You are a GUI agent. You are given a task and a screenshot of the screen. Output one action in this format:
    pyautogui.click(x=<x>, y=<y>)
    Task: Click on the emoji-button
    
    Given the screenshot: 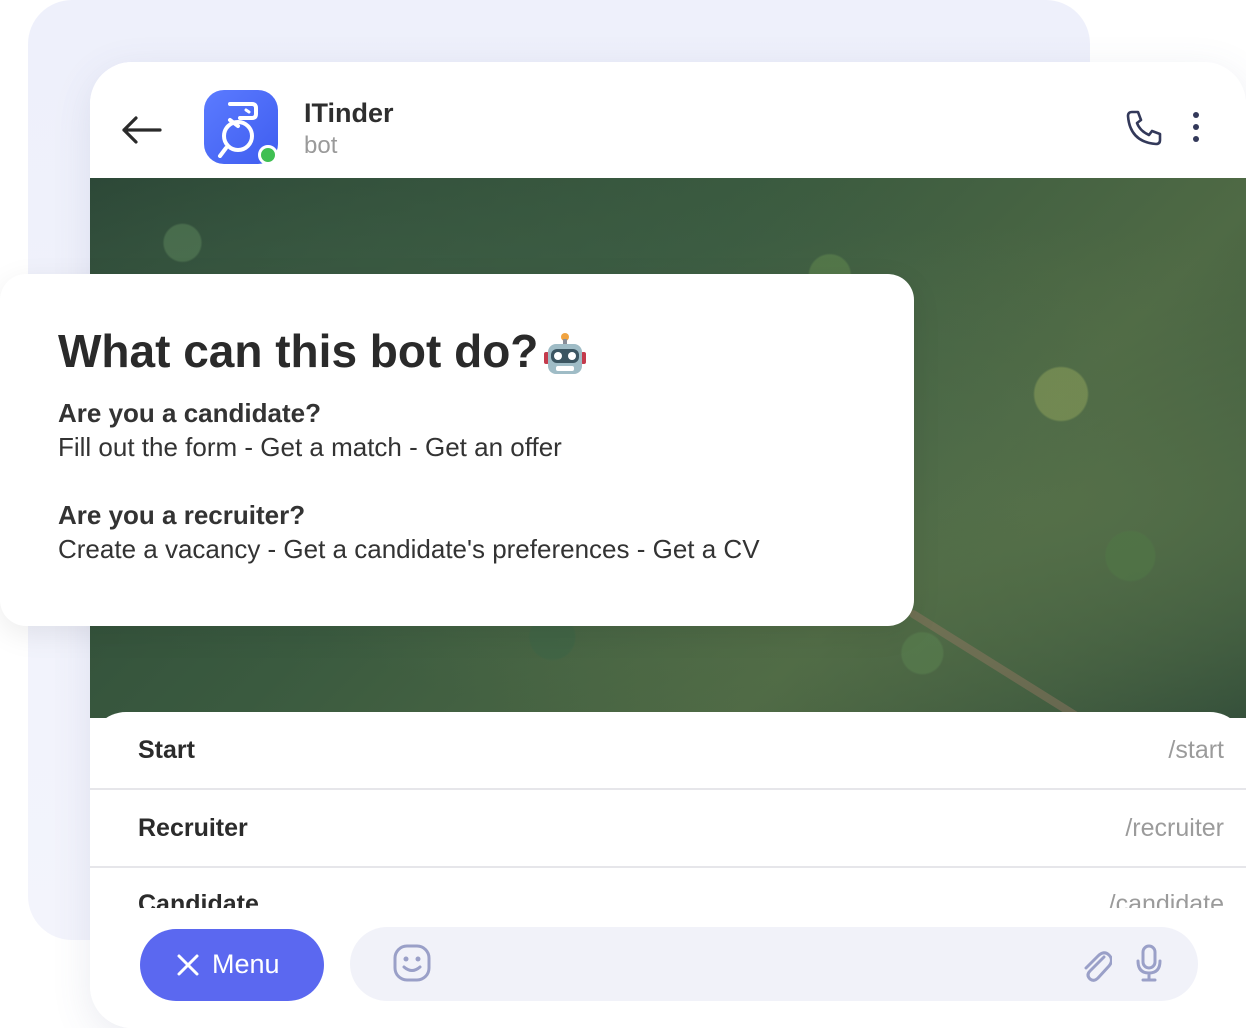 What is the action you would take?
    pyautogui.click(x=412, y=965)
    